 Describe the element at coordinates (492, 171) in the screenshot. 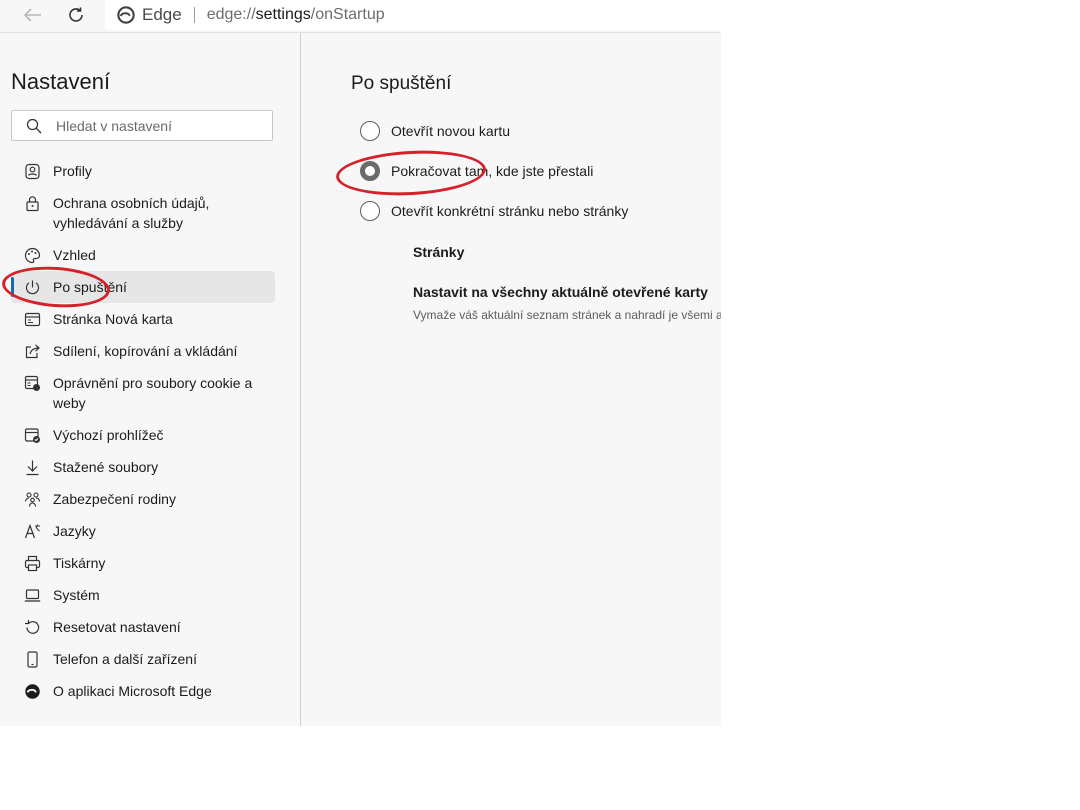

I see `radio-label: Pokračovat tam, kde jste přestali` at that location.